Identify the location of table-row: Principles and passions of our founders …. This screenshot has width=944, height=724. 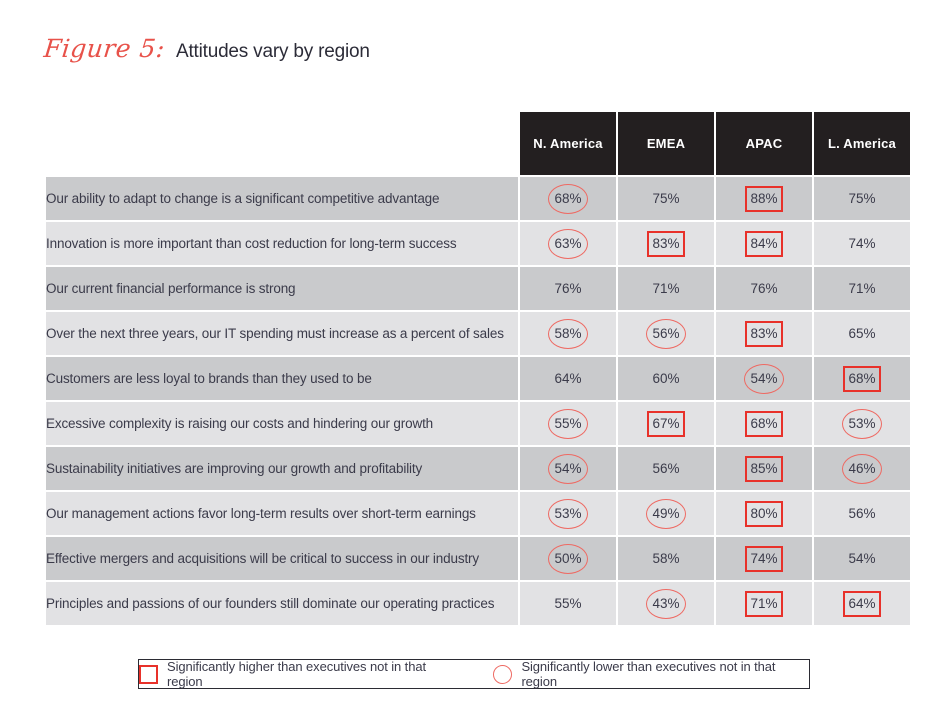
(478, 603).